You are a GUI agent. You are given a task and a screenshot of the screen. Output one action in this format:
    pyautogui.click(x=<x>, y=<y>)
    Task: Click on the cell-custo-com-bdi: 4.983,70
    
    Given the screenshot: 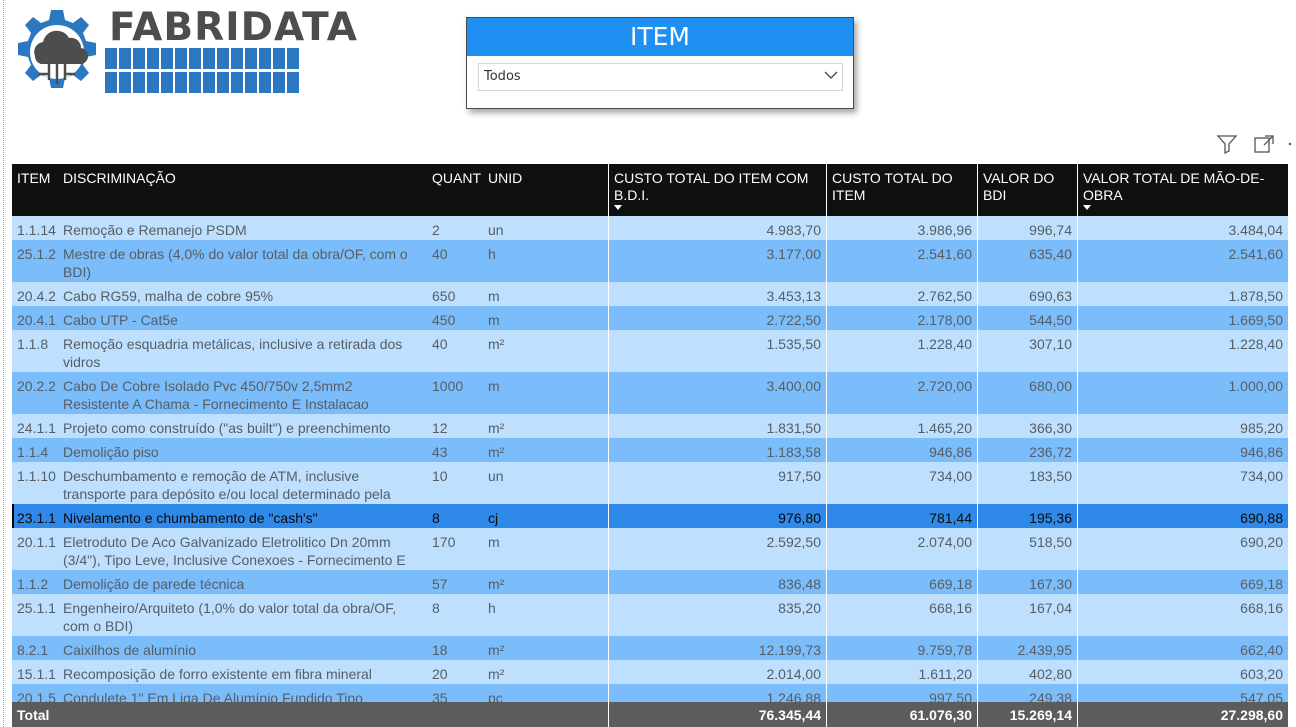 What is the action you would take?
    pyautogui.click(x=717, y=228)
    